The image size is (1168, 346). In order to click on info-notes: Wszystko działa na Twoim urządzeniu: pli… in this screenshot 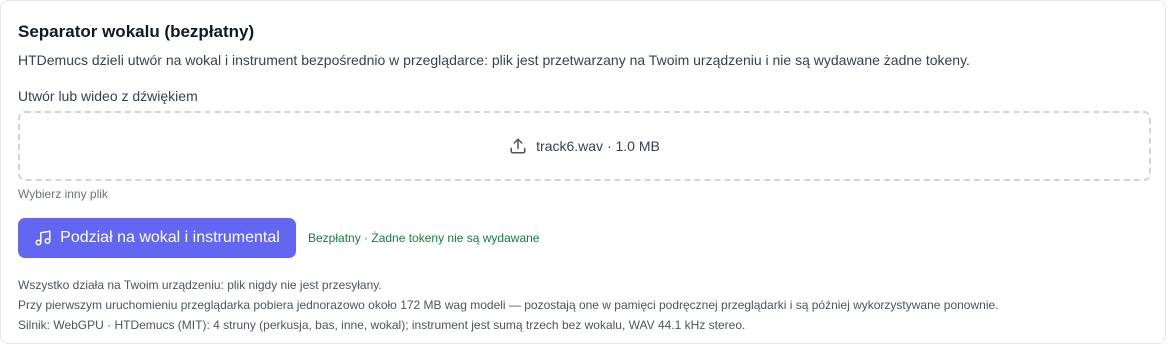, I will do `click(508, 305)`.